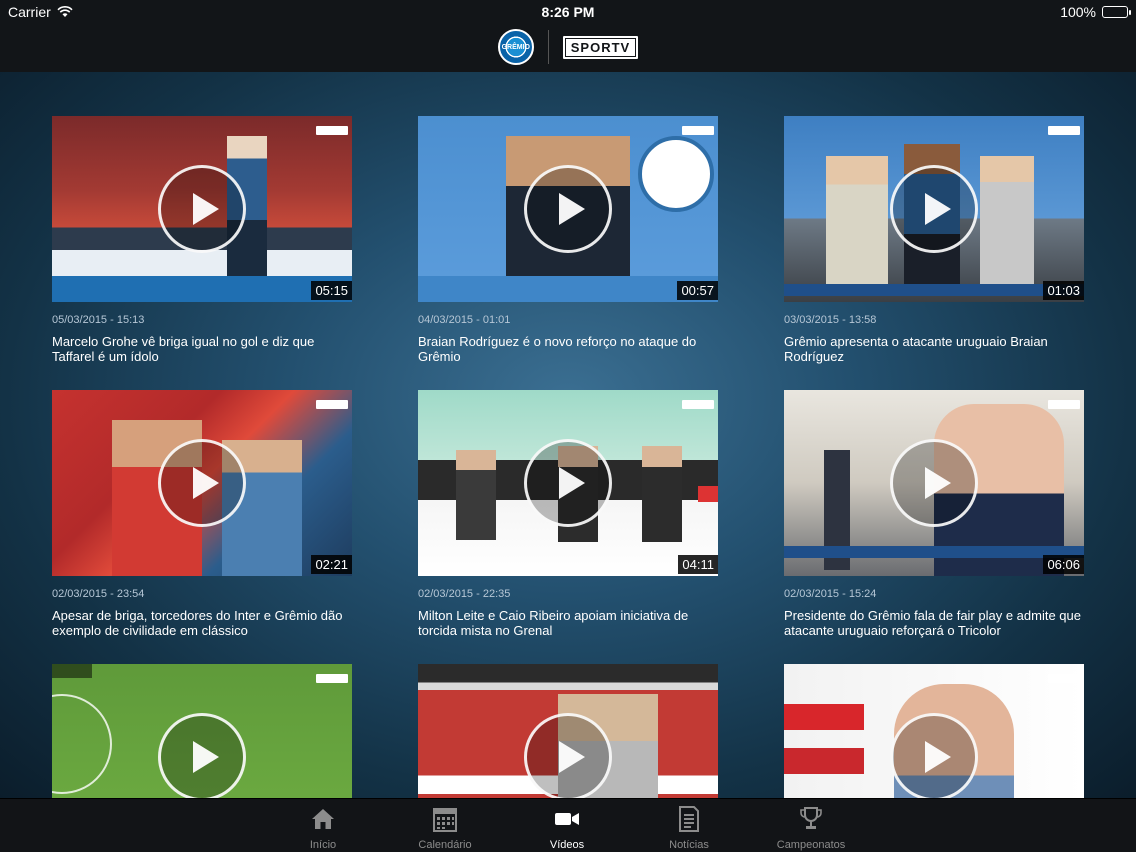 The height and width of the screenshot is (852, 1136). What do you see at coordinates (331, 564) in the screenshot?
I see `video-duration: 02:21` at bounding box center [331, 564].